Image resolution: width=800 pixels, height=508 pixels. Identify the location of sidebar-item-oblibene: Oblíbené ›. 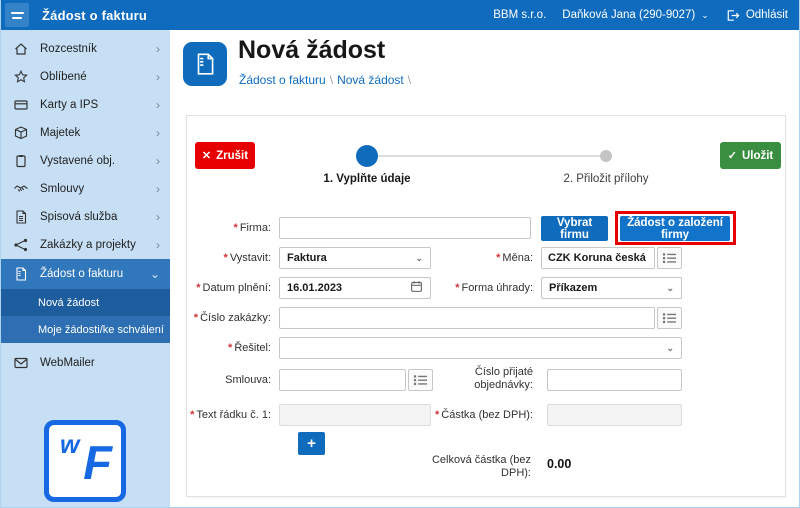
(85, 77).